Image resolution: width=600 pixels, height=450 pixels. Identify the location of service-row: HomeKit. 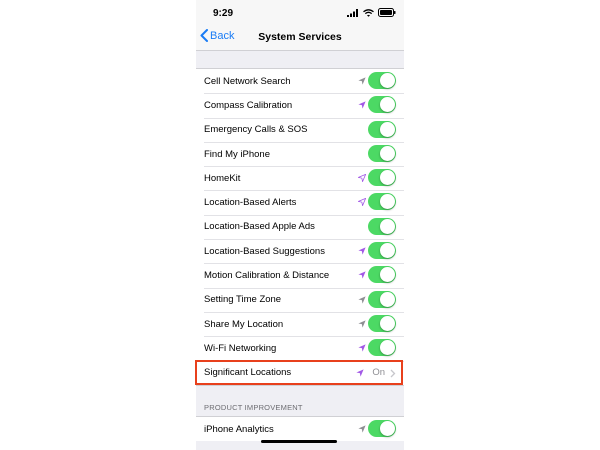
(300, 178).